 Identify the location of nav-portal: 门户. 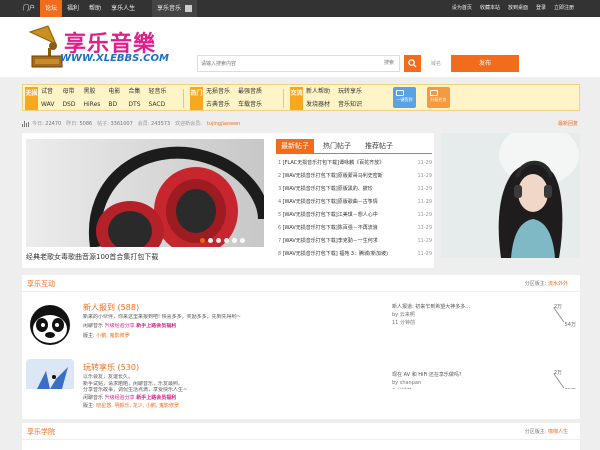
(29, 8).